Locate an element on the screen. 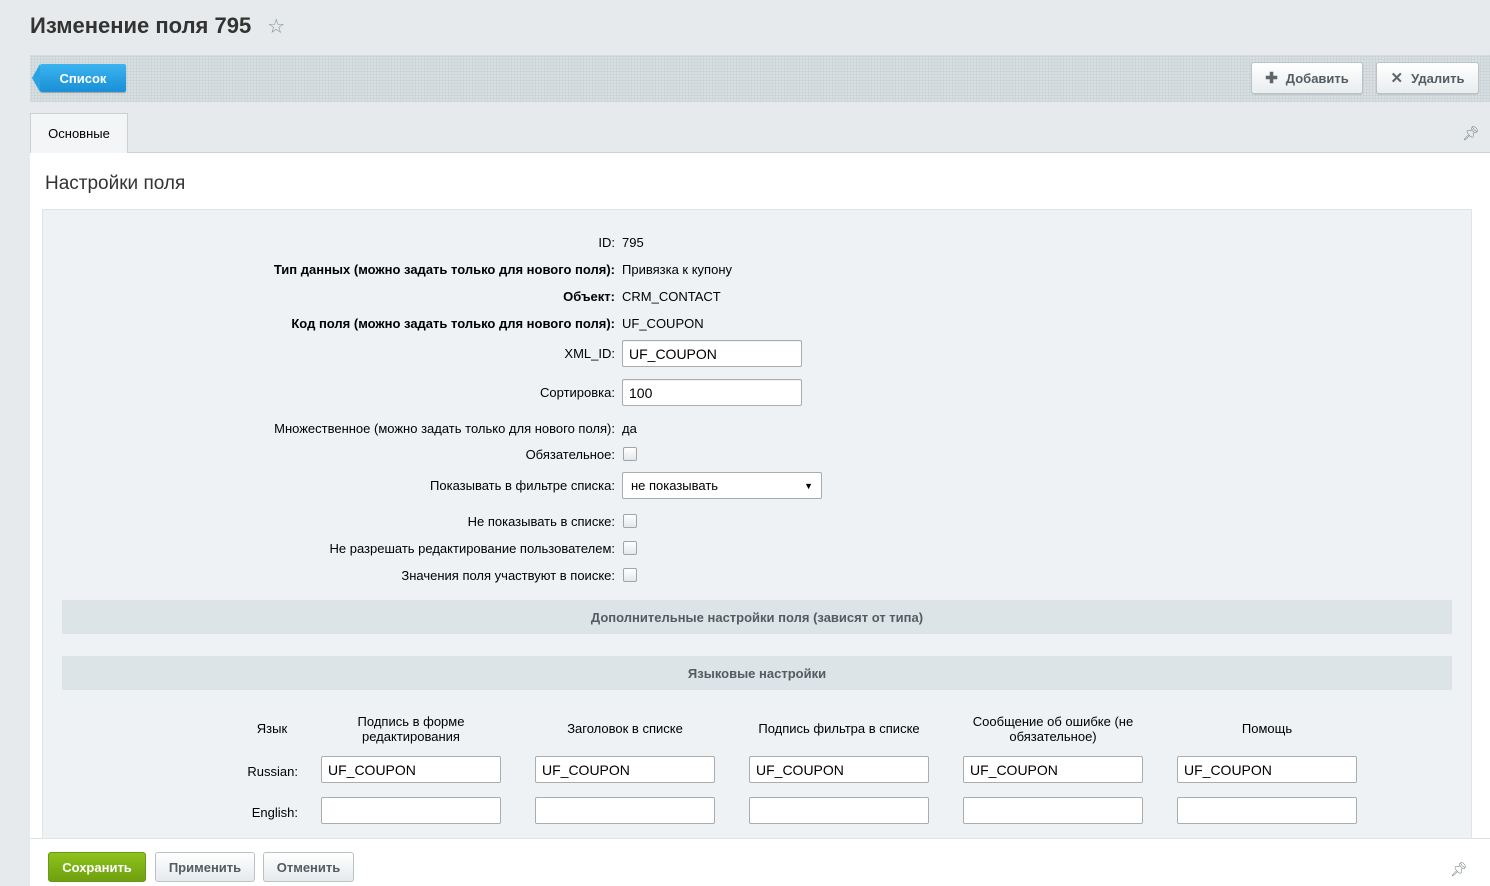 Image resolution: width=1490 pixels, height=886 pixels. row-hide-in-list: Не показывать в списке: is located at coordinates (758, 521).